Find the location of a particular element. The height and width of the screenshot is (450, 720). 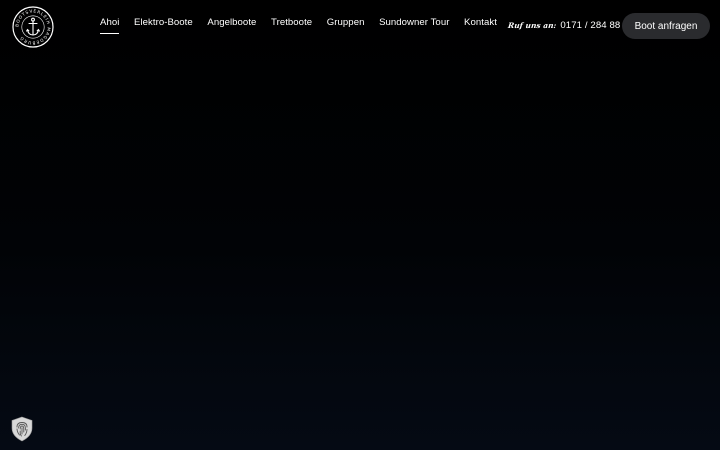

logo: BOOTSVERLEIH MAGDEBURG is located at coordinates (33, 27).